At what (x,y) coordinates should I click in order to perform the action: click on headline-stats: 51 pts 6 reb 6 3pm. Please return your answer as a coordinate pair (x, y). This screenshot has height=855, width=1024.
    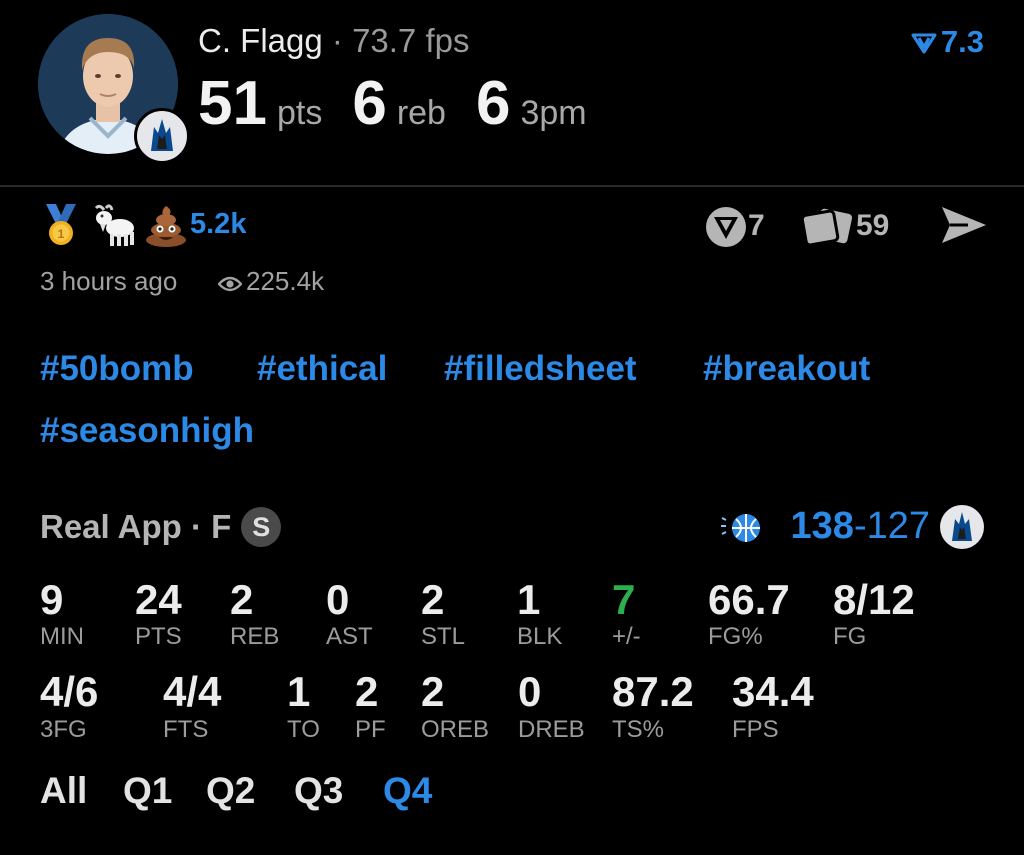
    Looking at the image, I should click on (407, 103).